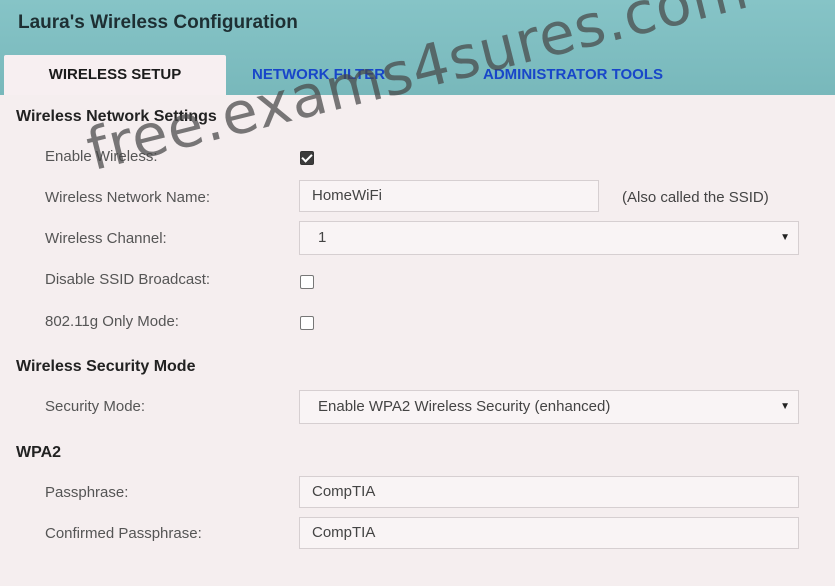  Describe the element at coordinates (123, 533) in the screenshot. I see `confirm-passphrase-label: Confirmed Passphrase:` at that location.